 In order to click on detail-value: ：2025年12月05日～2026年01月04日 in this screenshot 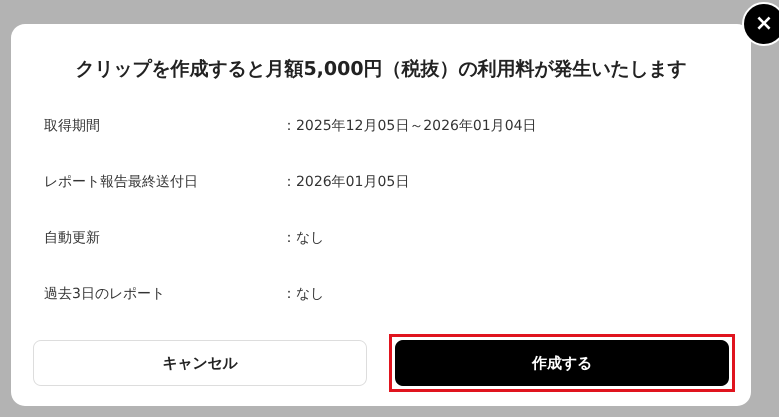, I will do `click(409, 126)`.